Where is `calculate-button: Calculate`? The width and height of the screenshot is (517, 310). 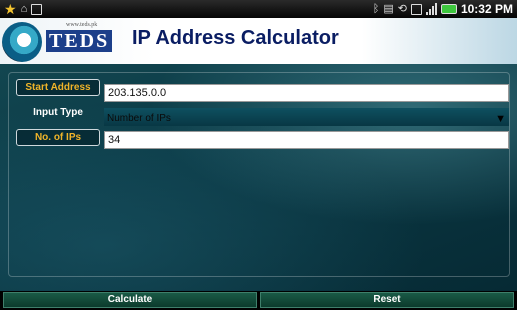 calculate-button: Calculate is located at coordinates (130, 300).